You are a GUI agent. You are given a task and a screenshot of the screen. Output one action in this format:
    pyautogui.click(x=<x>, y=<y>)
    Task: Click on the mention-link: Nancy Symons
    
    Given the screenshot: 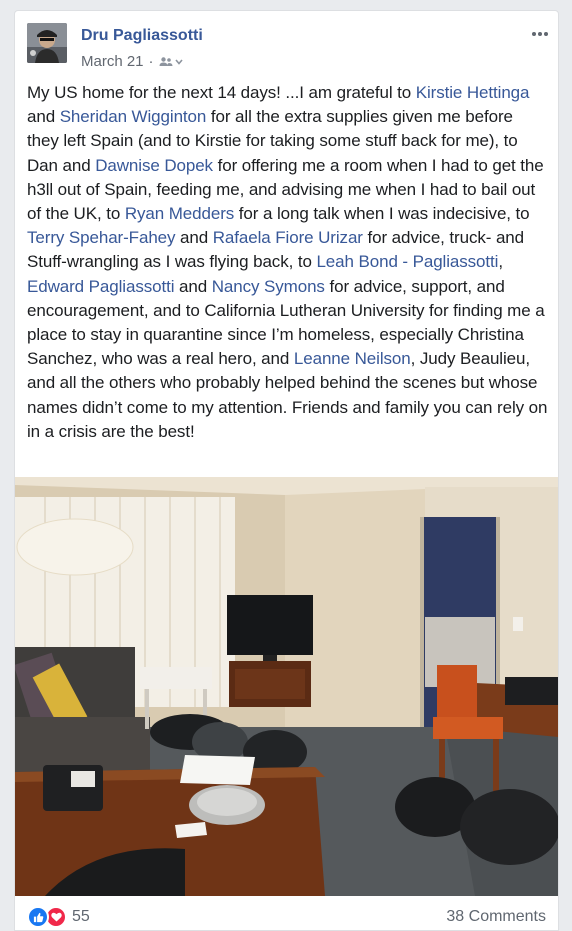 What is the action you would take?
    pyautogui.click(x=268, y=286)
    